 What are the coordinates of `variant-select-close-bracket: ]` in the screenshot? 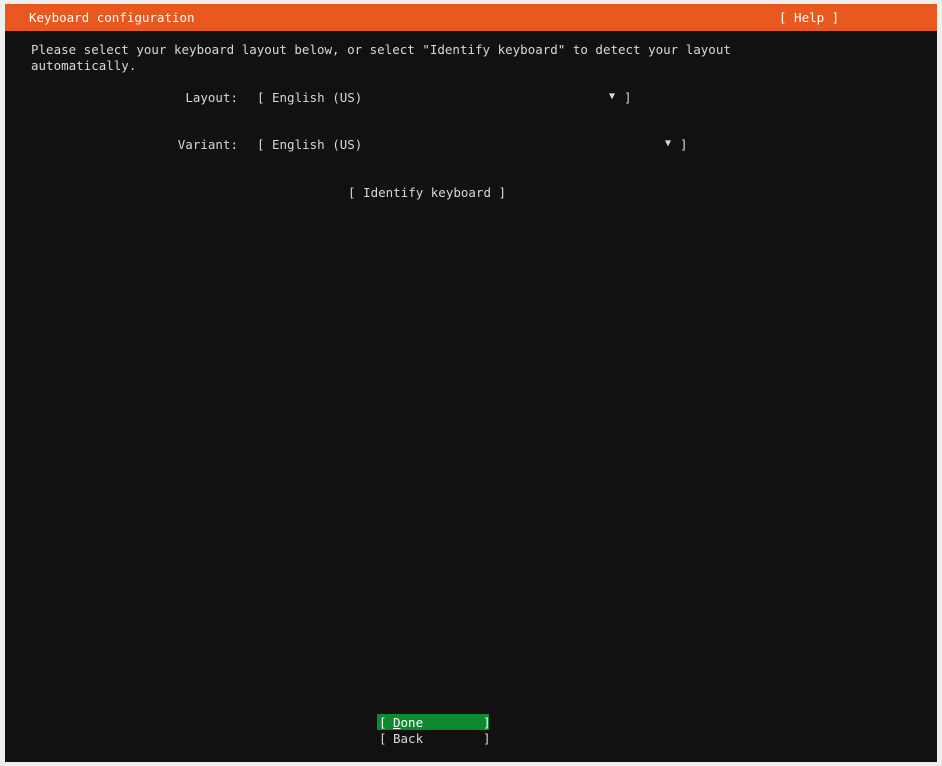 It's located at (684, 144).